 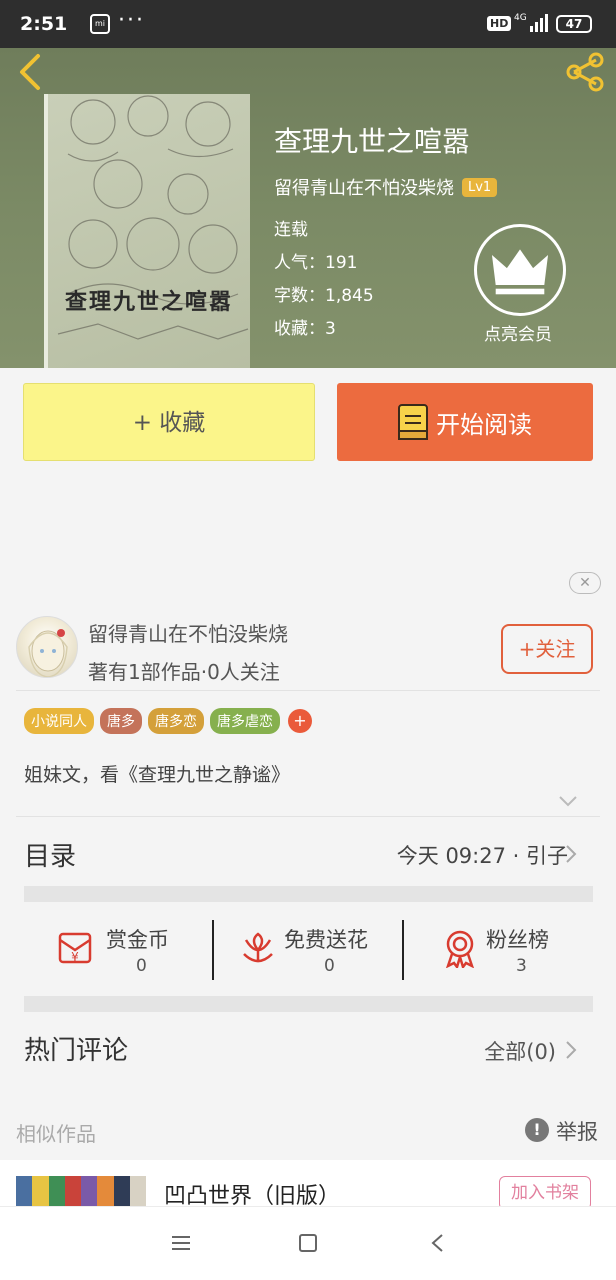 I want to click on status-time: 2:51, so click(x=44, y=24).